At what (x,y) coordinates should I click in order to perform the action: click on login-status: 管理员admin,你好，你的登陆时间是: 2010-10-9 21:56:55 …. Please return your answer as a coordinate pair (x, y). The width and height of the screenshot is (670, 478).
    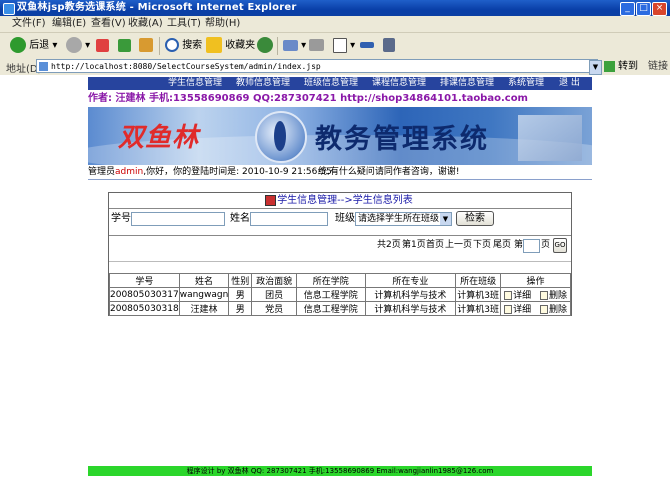
    Looking at the image, I should click on (340, 172).